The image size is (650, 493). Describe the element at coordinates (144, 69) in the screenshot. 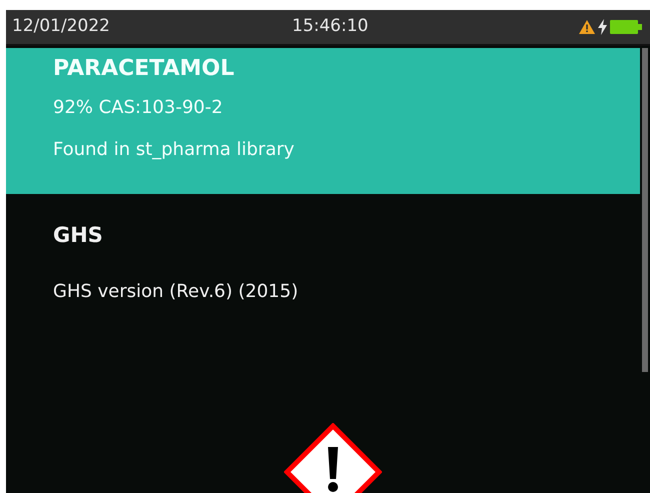

I see `substance-name: PARACETAMOL` at that location.